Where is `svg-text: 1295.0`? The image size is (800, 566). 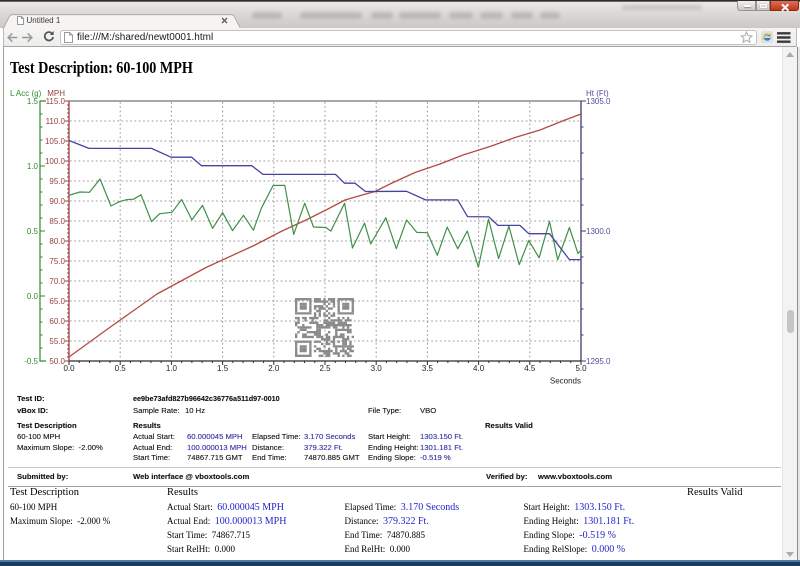 svg-text: 1295.0 is located at coordinates (598, 361).